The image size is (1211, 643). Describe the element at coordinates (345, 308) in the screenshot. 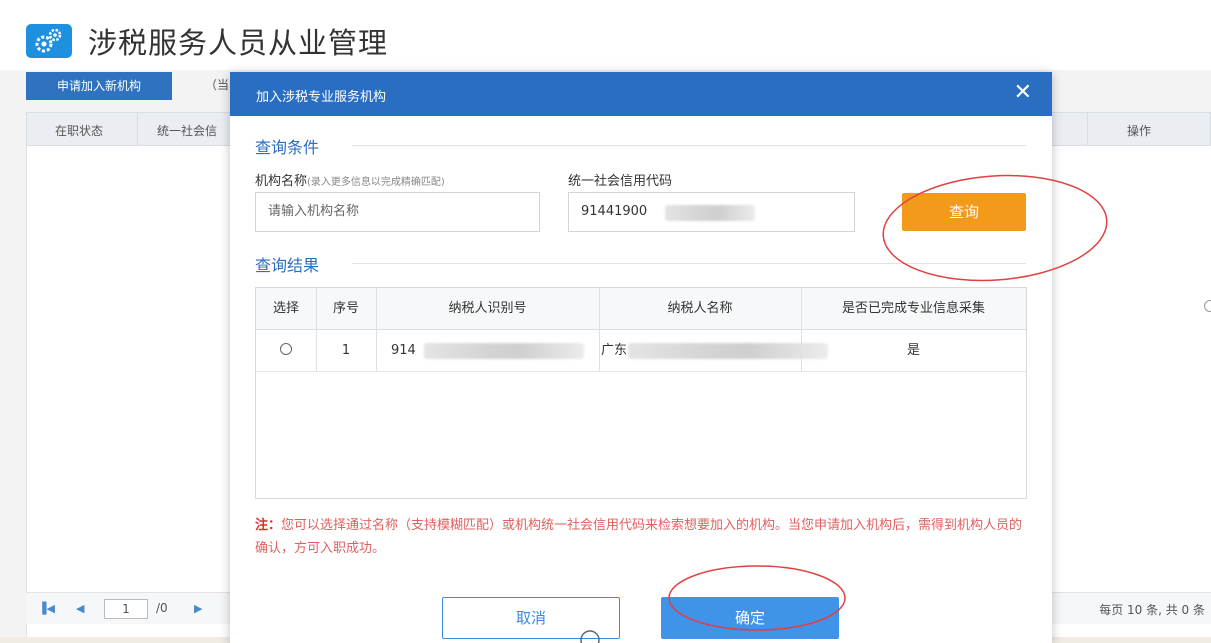

I see `header-index: 序号` at that location.